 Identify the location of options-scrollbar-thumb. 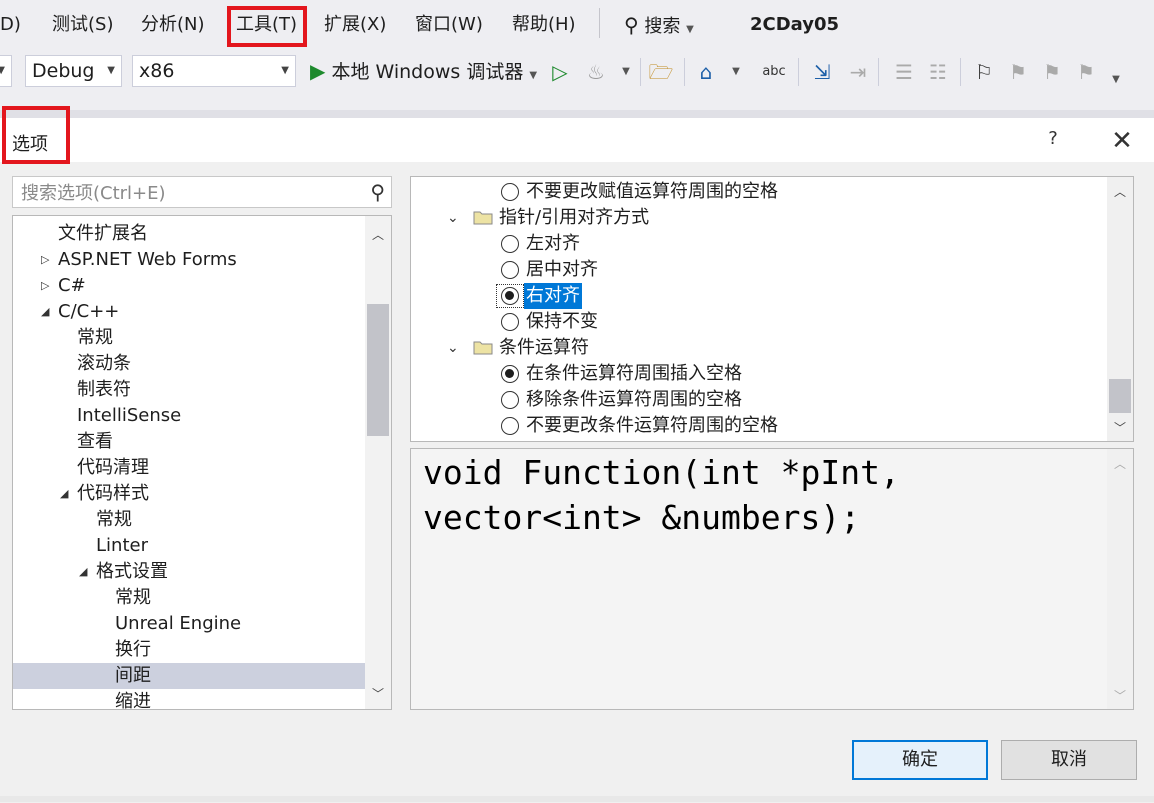
(1120, 396).